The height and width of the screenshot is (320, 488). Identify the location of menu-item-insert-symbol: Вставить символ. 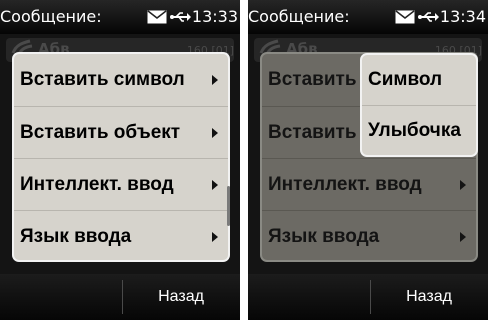
(121, 80).